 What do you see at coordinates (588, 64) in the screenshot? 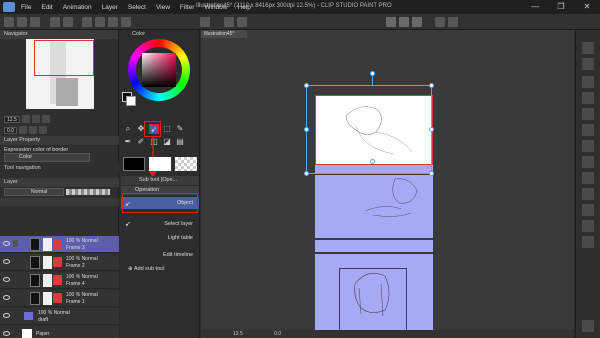
I see `material-icon` at bounding box center [588, 64].